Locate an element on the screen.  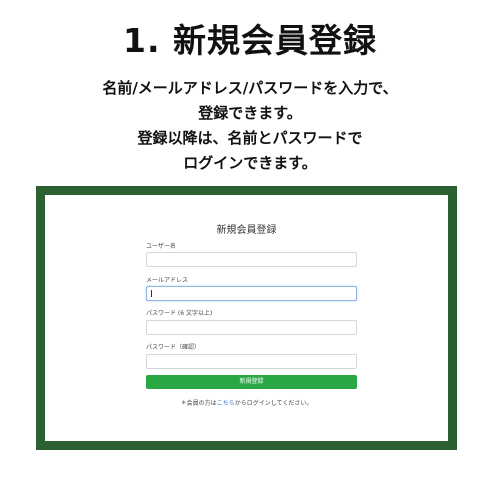
login-note: ＊会員の方はこちらからログインしてください。 is located at coordinates (246, 402).